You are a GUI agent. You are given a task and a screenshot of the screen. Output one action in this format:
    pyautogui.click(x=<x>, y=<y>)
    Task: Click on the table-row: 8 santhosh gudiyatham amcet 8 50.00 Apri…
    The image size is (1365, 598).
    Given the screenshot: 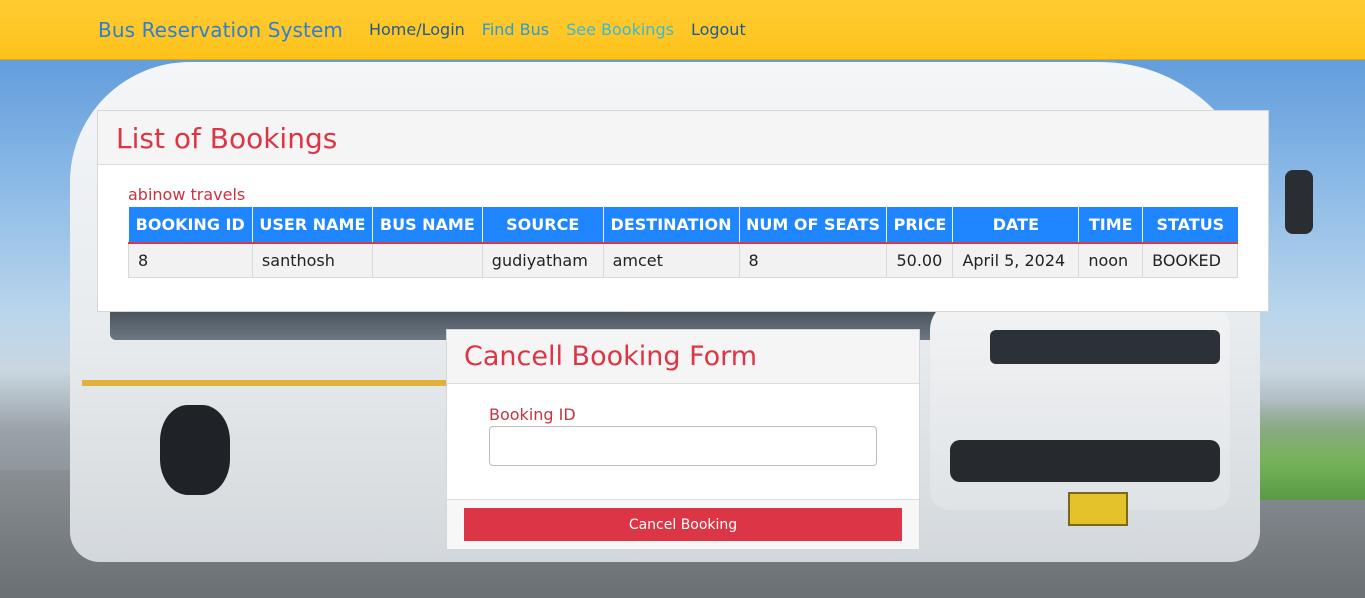 What is the action you would take?
    pyautogui.click(x=683, y=260)
    